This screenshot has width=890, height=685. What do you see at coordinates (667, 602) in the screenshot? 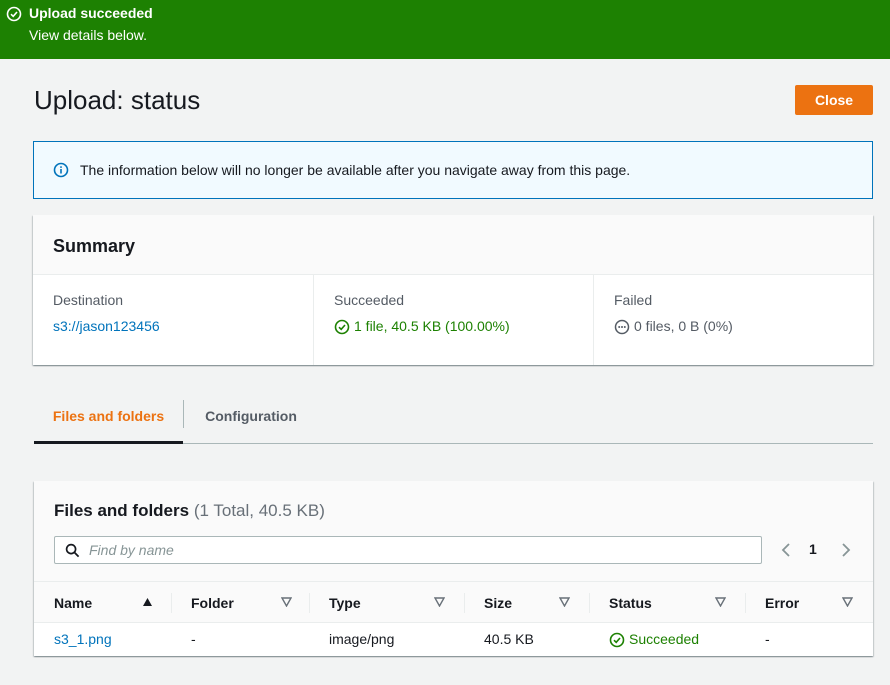
I see `column-header-status: Status` at bounding box center [667, 602].